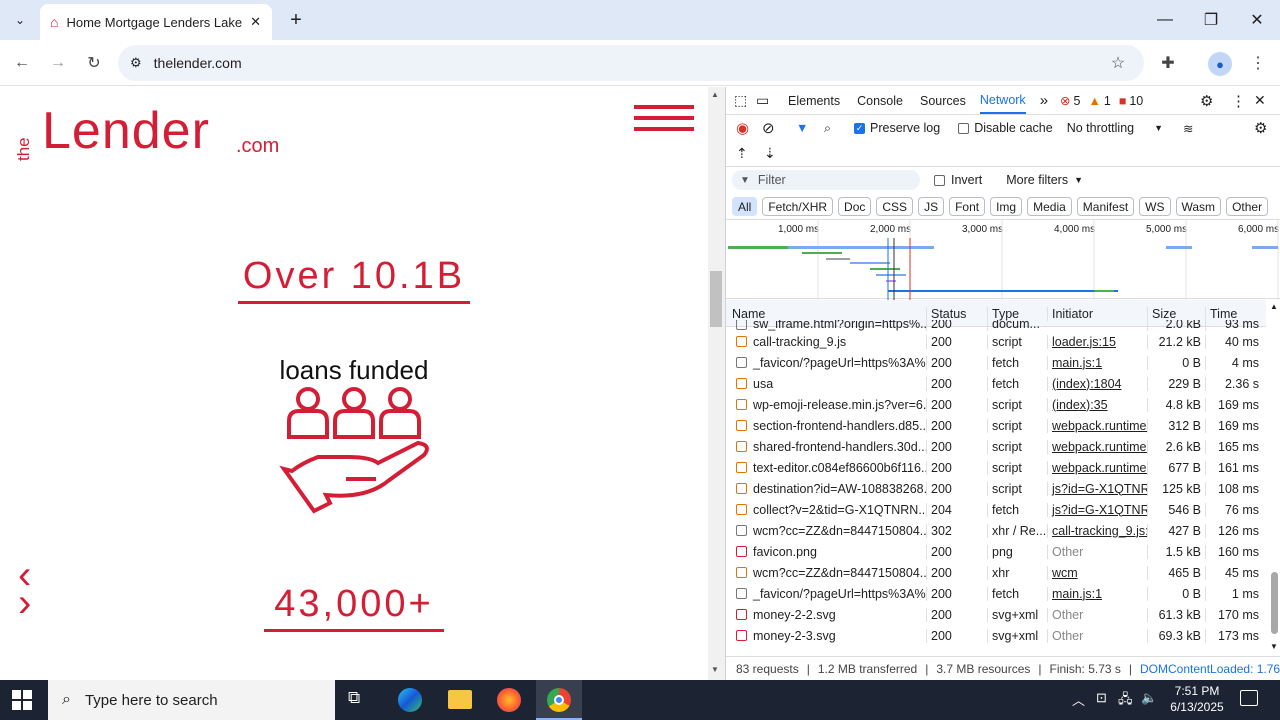 This screenshot has width=1280, height=720. What do you see at coordinates (996, 551) in the screenshot?
I see `request-row: favicon.png 200 png Other 1.5 kB 160 ms` at bounding box center [996, 551].